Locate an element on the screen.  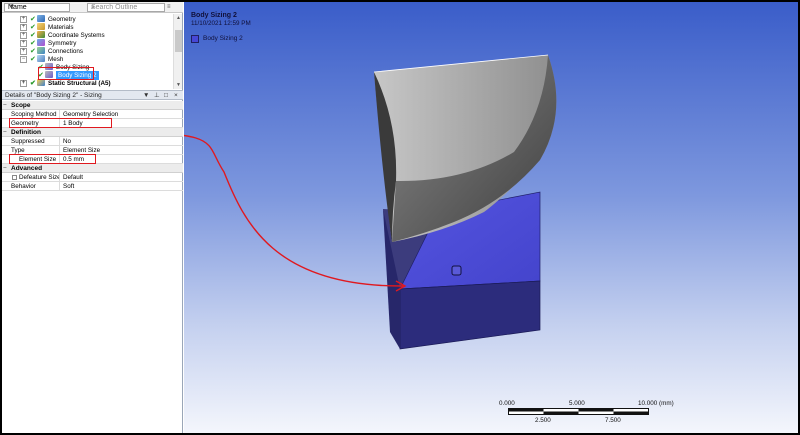
section-label: Advanced is located at coordinates (27, 168).